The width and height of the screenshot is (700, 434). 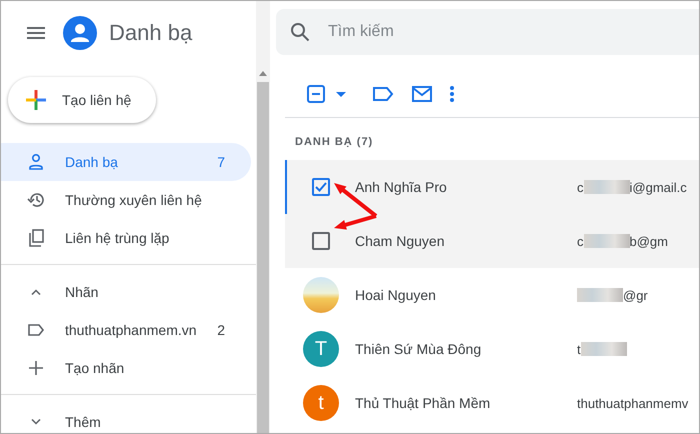 What do you see at coordinates (321, 403) in the screenshot?
I see `avatar: t` at bounding box center [321, 403].